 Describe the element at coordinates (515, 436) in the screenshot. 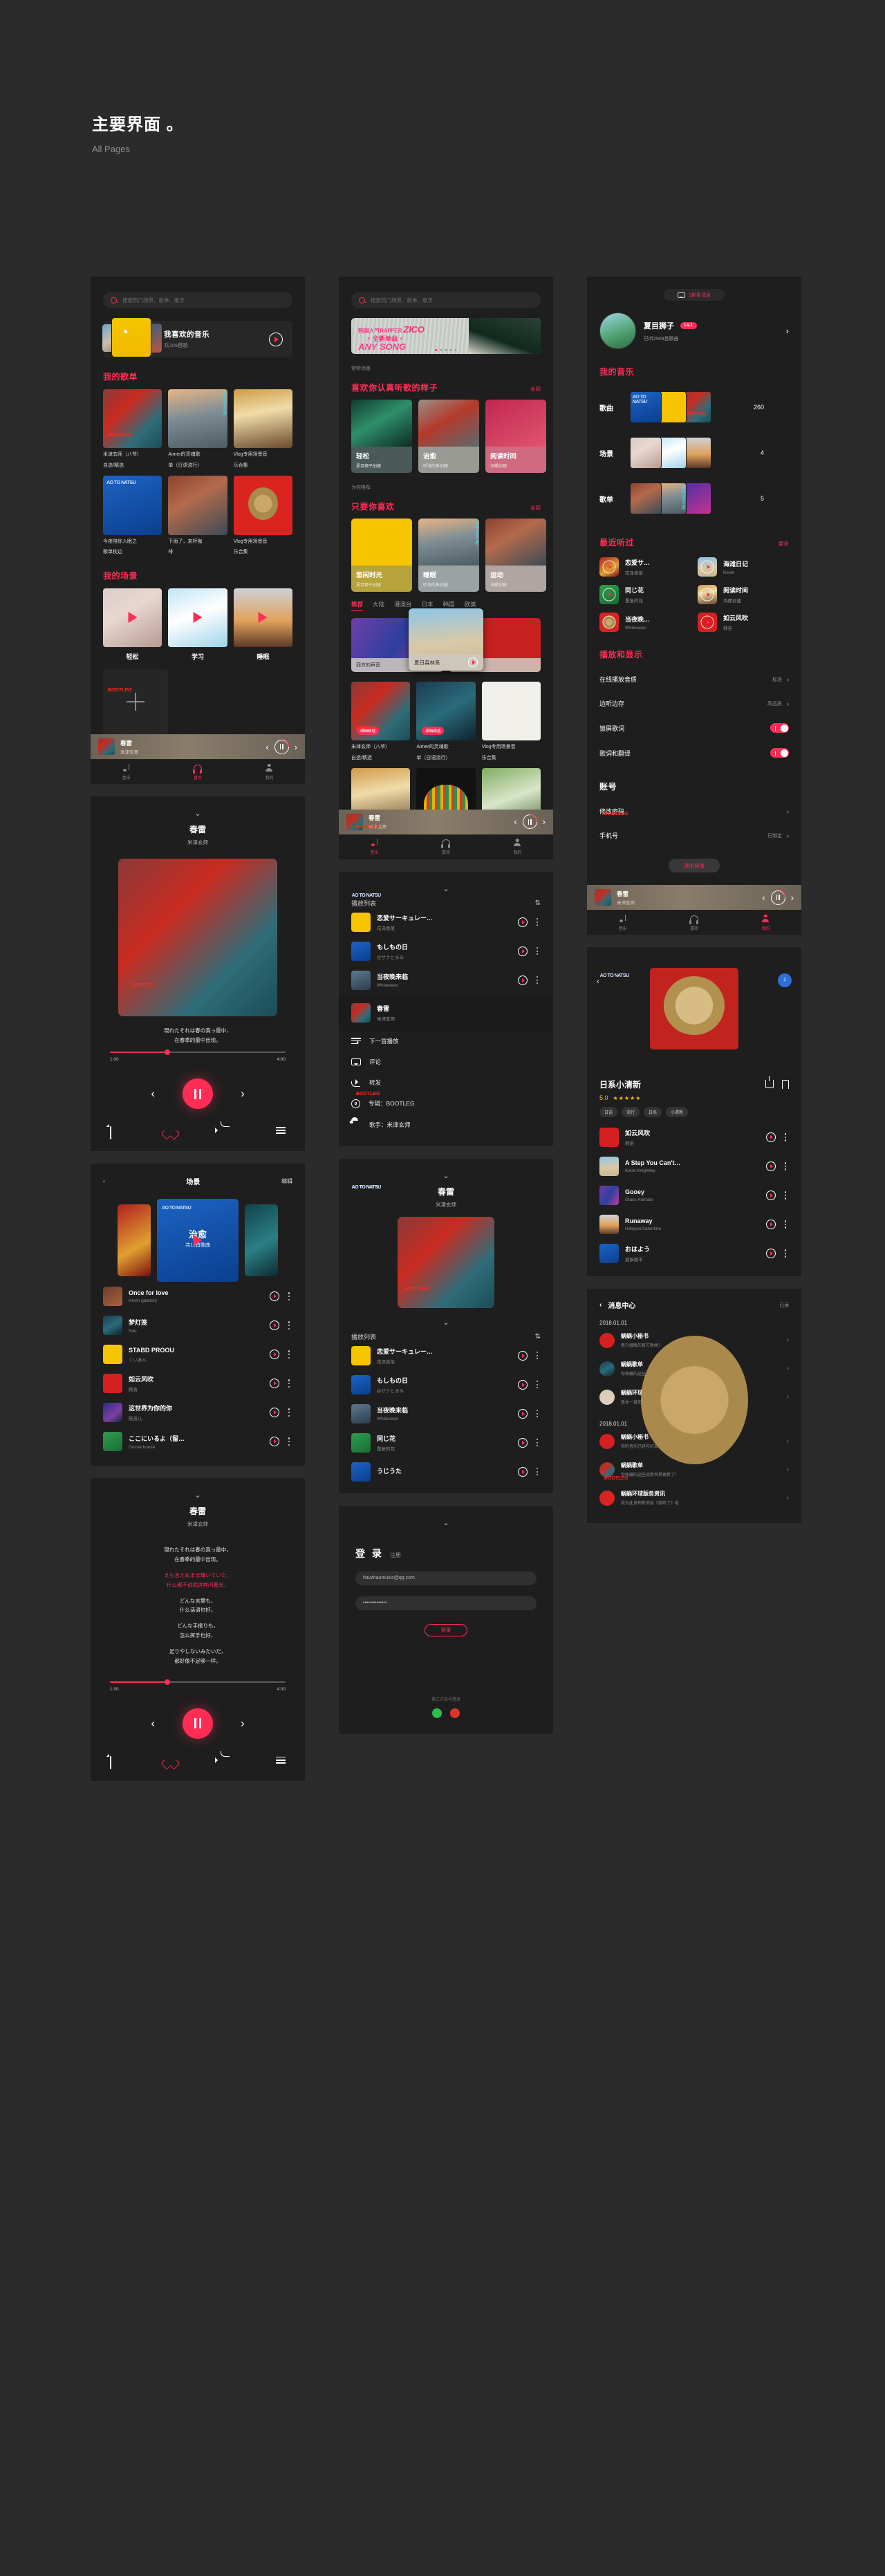

I see `scene-card: 阅读时间 海螺创建` at that location.